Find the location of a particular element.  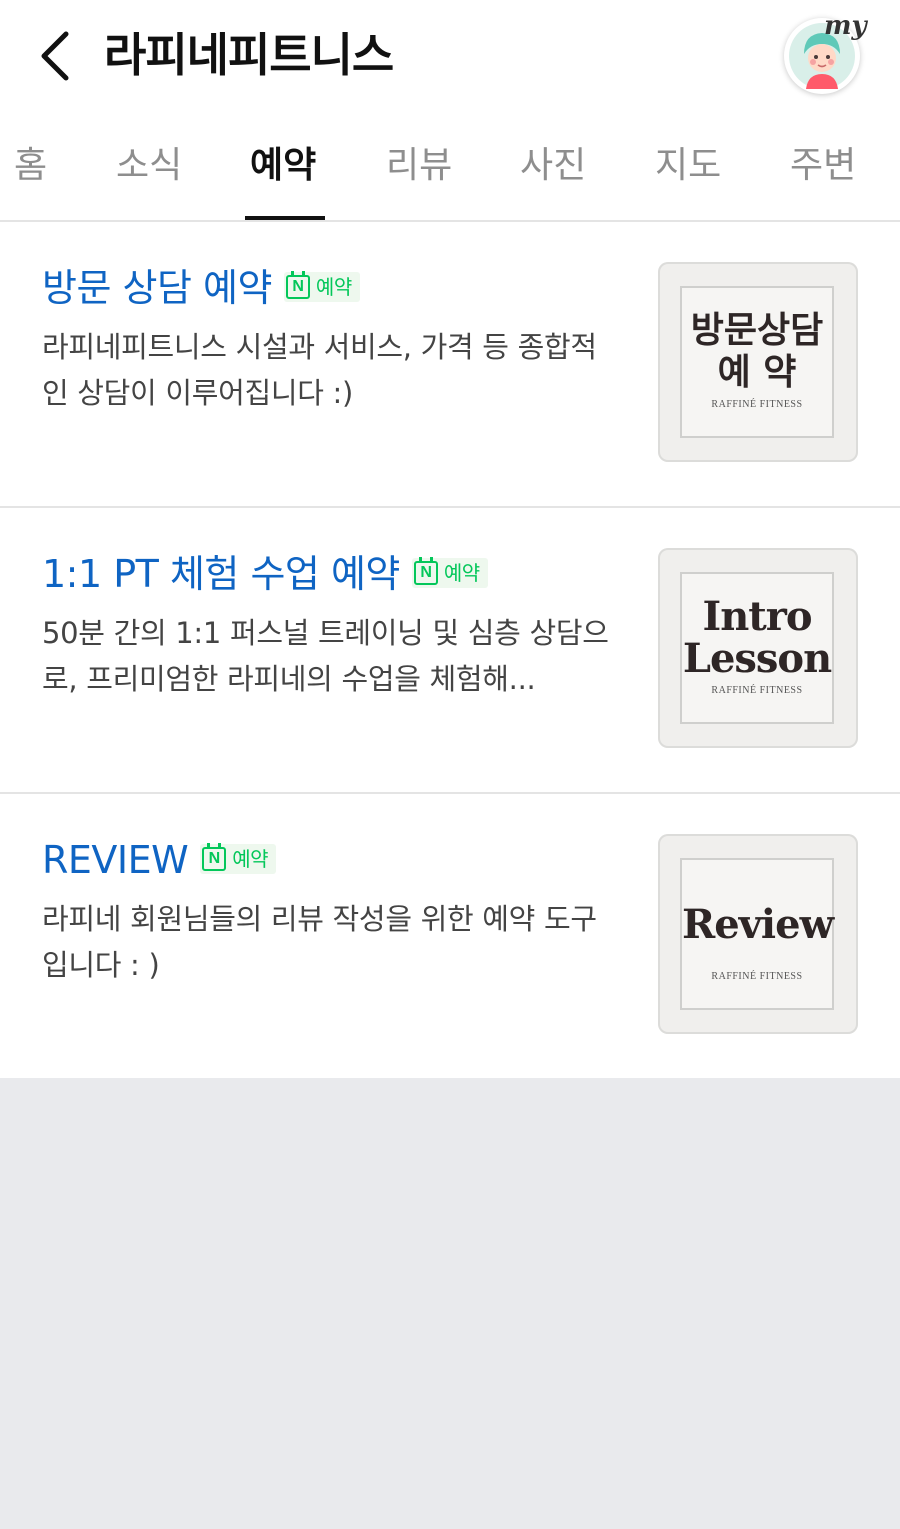

item-title: 1:1 PT 체험 수업 예약 N 예약 is located at coordinates (265, 574).